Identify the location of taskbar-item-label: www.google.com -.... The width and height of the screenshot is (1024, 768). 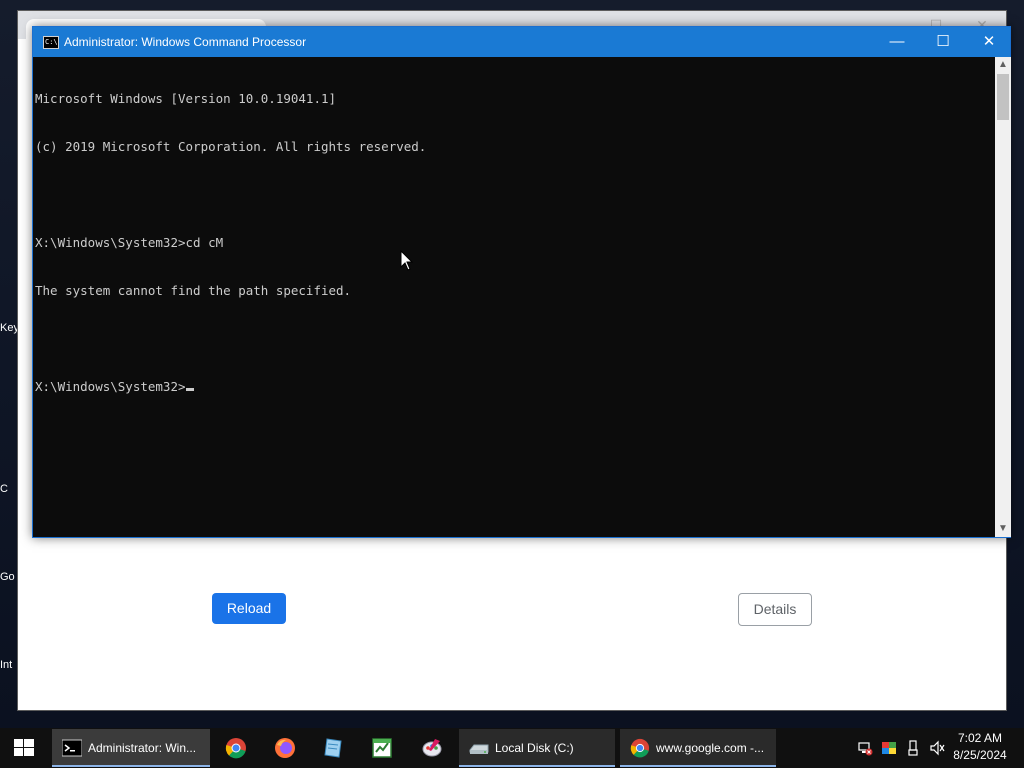
(710, 748).